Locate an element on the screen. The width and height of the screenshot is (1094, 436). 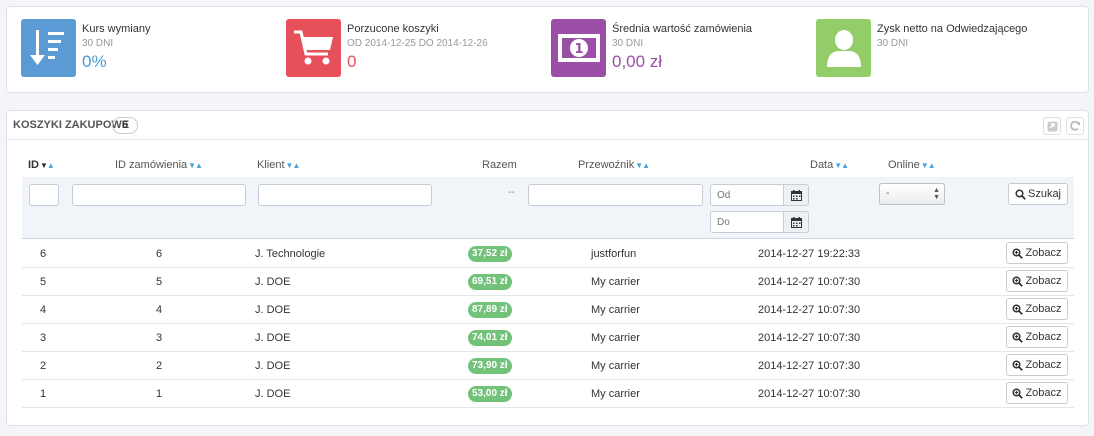
search-icon is located at coordinates (1020, 194).